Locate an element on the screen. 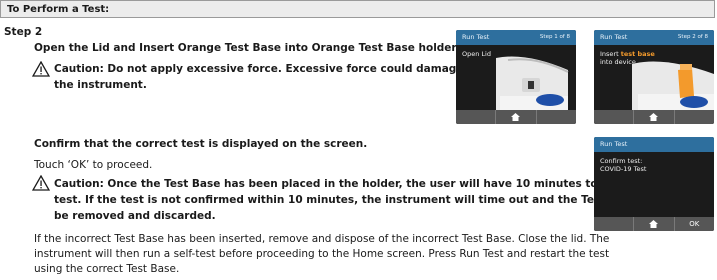 The width and height of the screenshot is (717, 280). section-header: To Perform a Test: is located at coordinates (357, 9).